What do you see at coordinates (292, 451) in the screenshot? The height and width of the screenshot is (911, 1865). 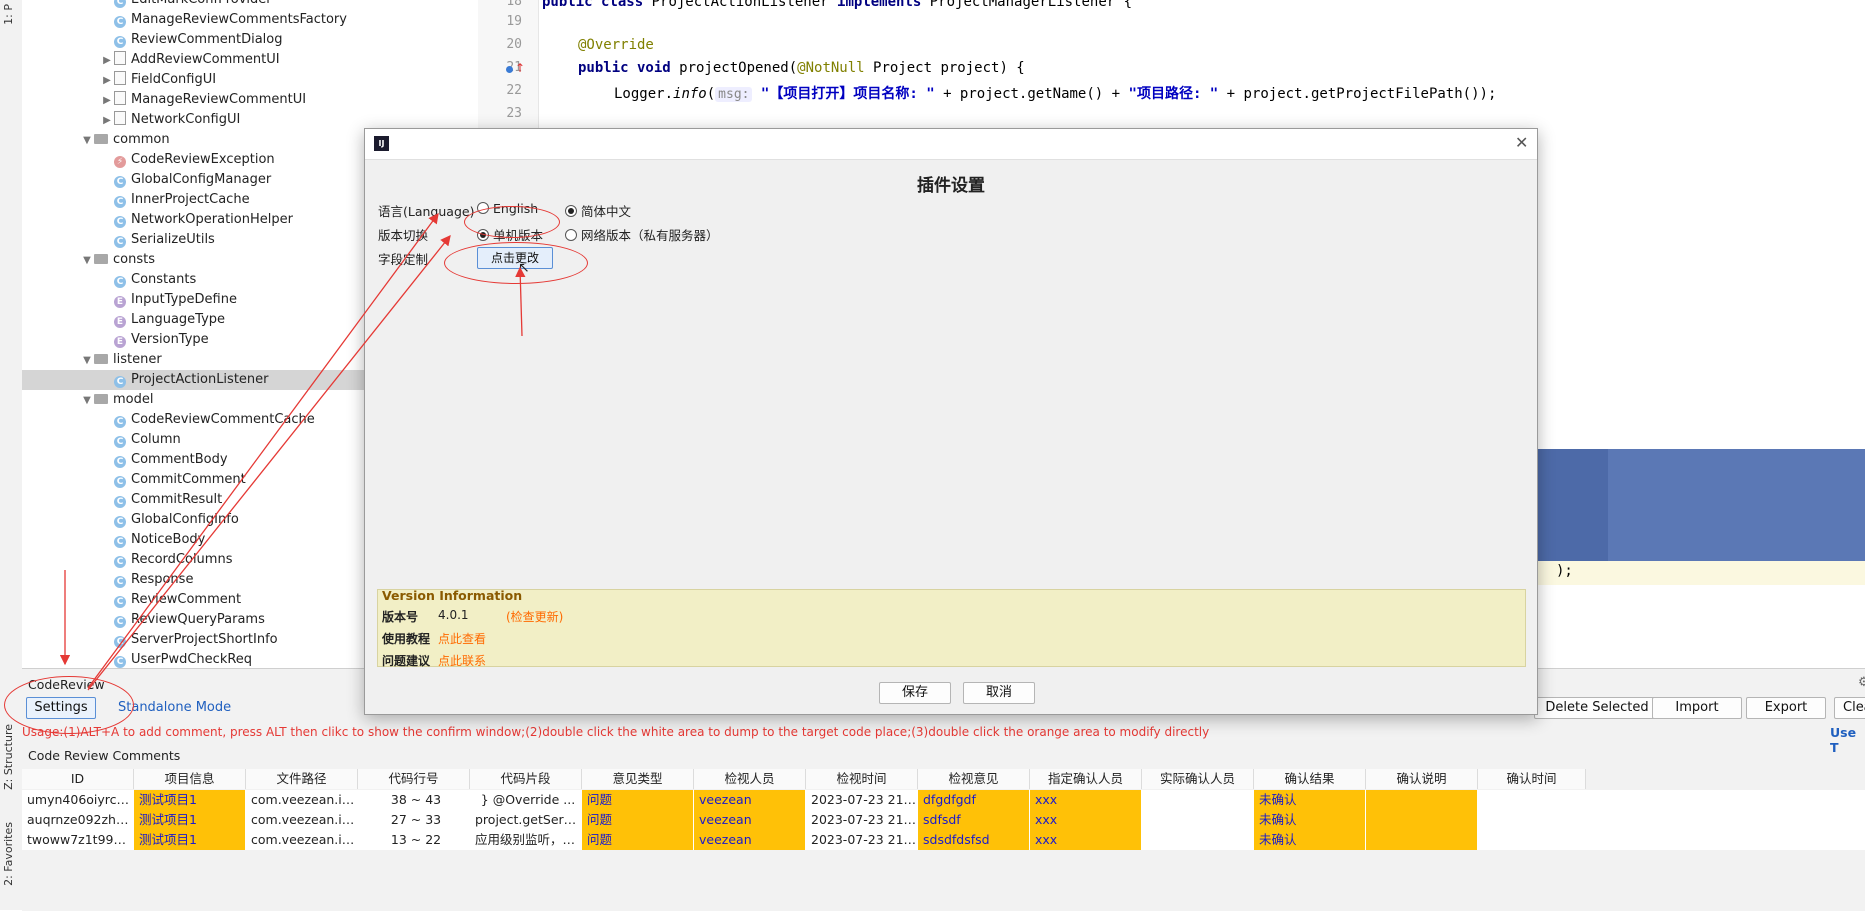 I see `annotation-arrows` at bounding box center [292, 451].